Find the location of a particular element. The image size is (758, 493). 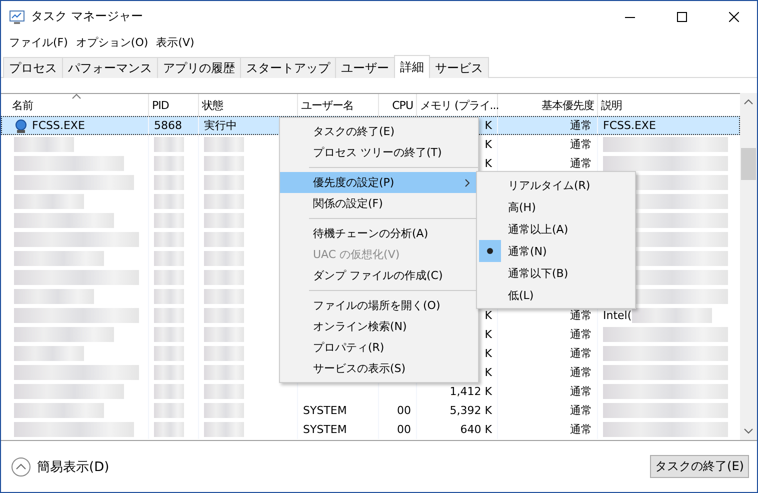

window-title: タスク マネージャー is located at coordinates (87, 16).